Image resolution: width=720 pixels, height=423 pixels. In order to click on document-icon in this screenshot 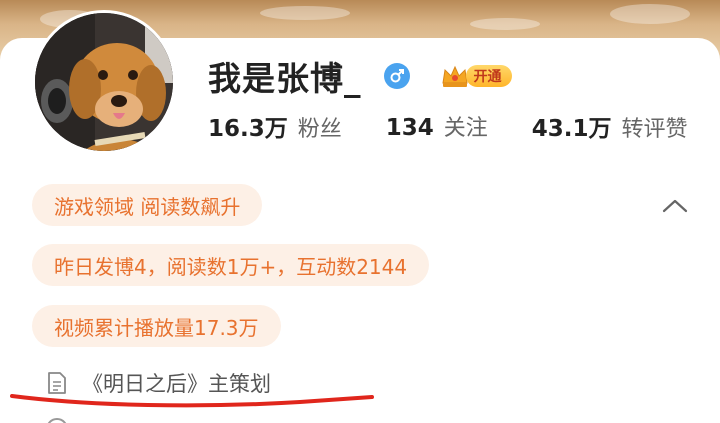, I will do `click(57, 383)`.